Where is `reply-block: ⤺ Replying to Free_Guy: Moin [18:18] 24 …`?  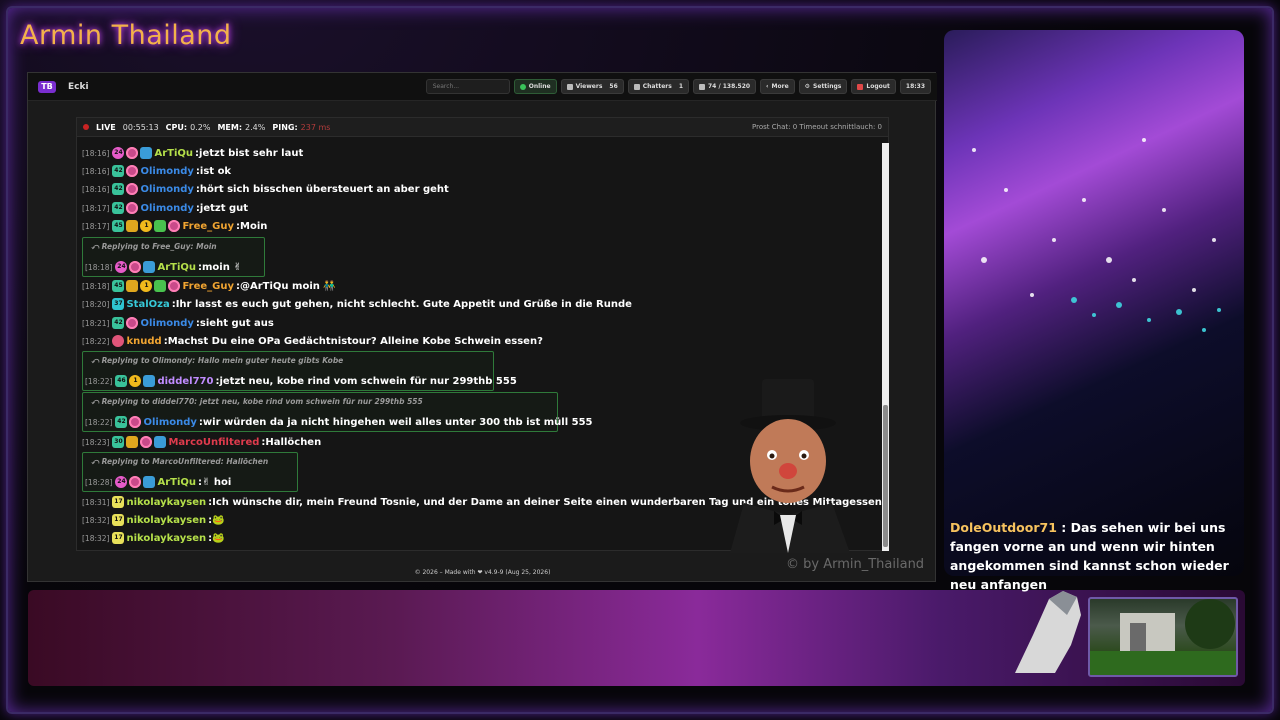
reply-block: ⤺ Replying to Free_Guy: Moin [18:18] 24 … is located at coordinates (173, 257).